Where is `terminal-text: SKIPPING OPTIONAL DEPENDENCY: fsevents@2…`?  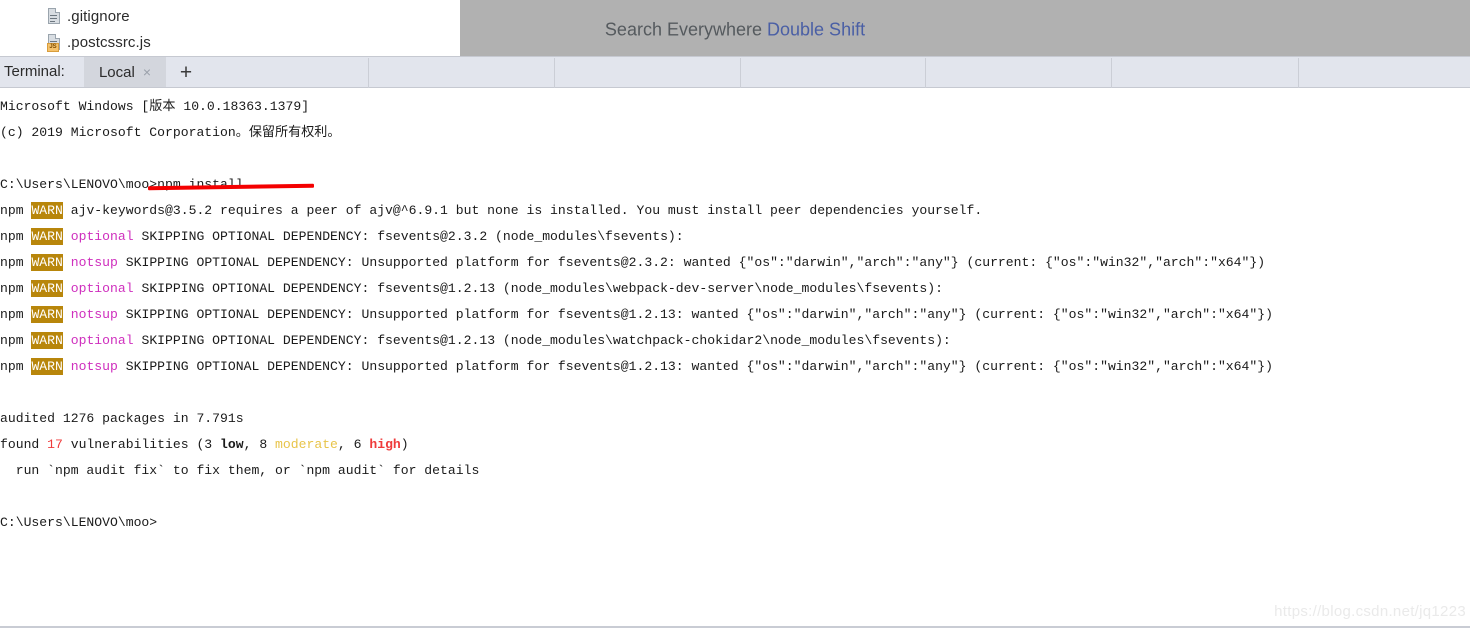 terminal-text: SKIPPING OPTIONAL DEPENDENCY: fsevents@2… is located at coordinates (408, 236).